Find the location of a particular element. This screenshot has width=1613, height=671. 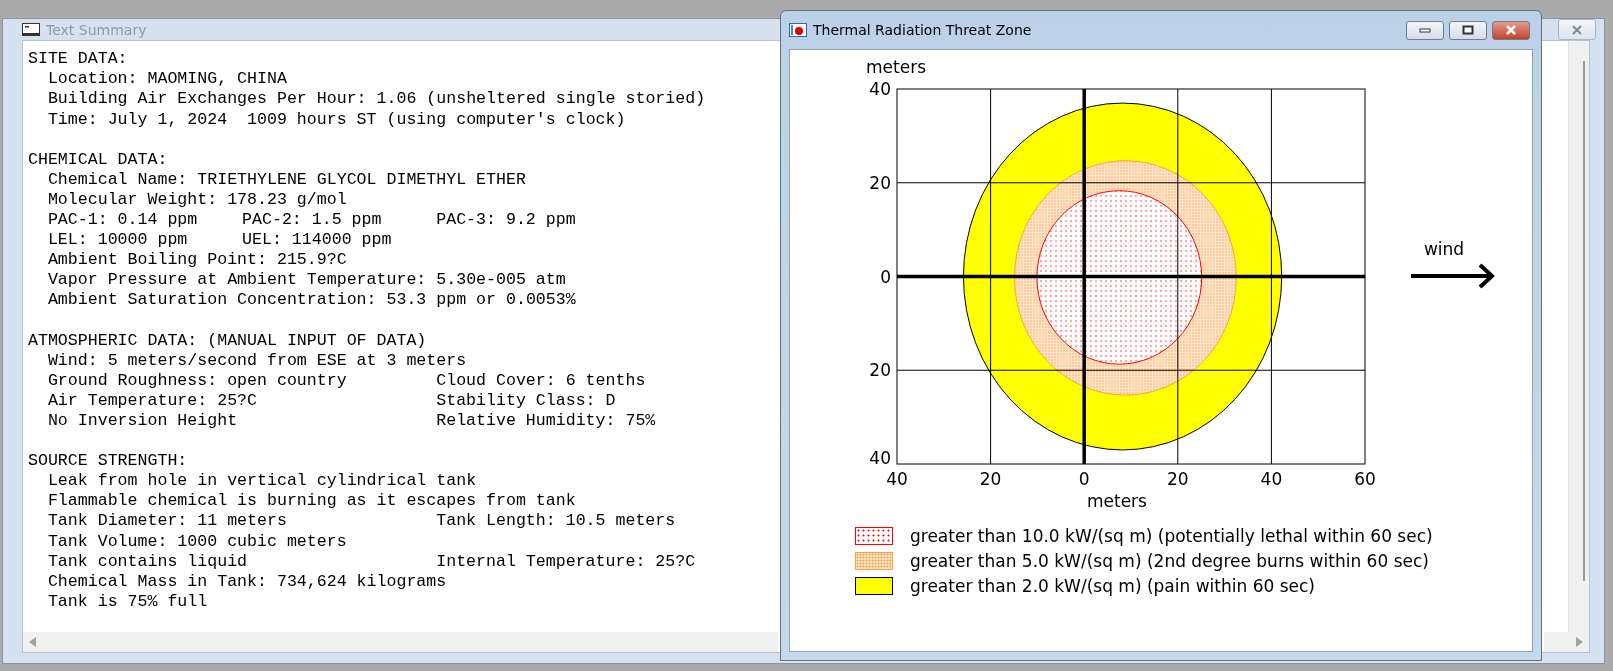

section-heading: SITE DATA: is located at coordinates (78, 59).